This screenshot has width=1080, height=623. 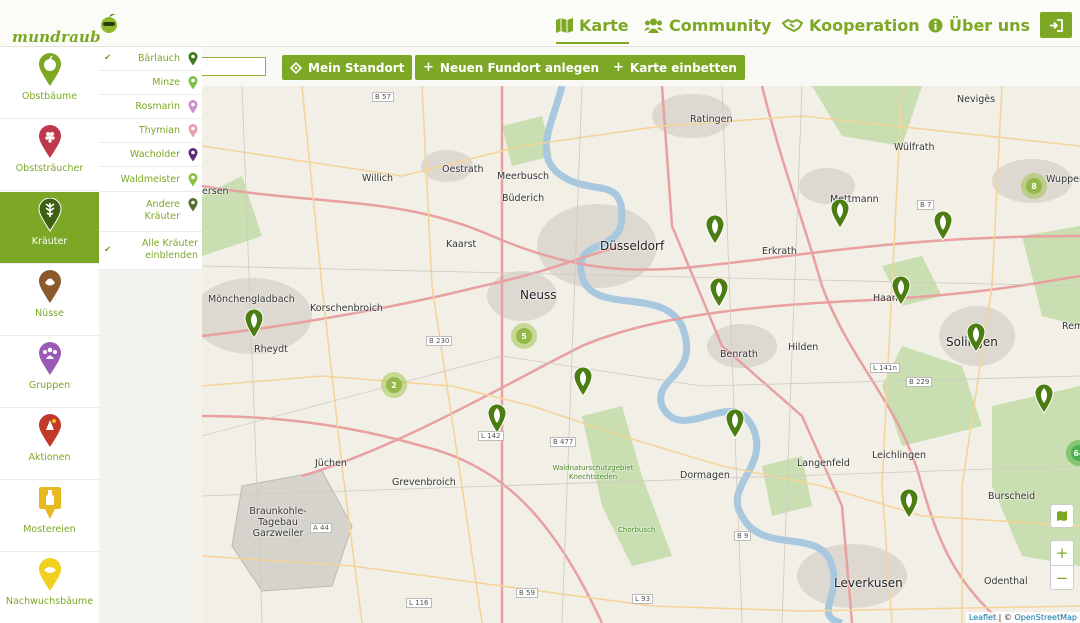 What do you see at coordinates (166, 82) in the screenshot?
I see `herb-label: Minze` at bounding box center [166, 82].